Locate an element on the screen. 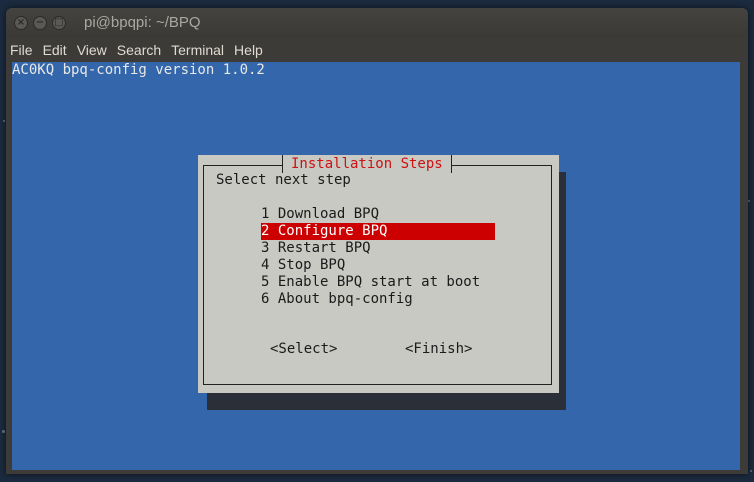  minimize-icon: − is located at coordinates (40, 23).